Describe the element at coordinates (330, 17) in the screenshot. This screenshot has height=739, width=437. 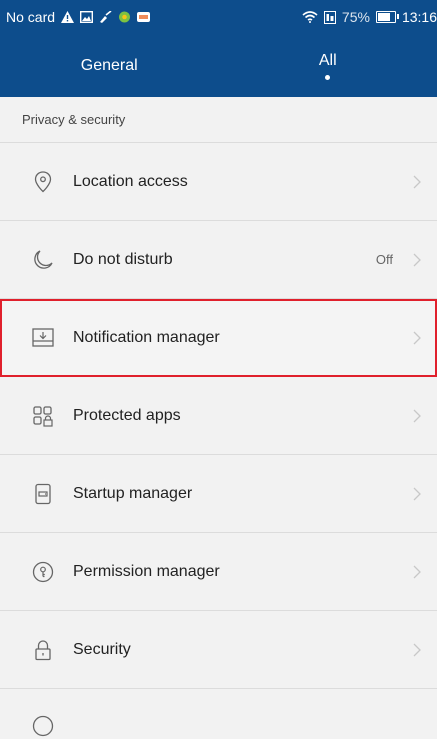
I see `data-icon` at that location.